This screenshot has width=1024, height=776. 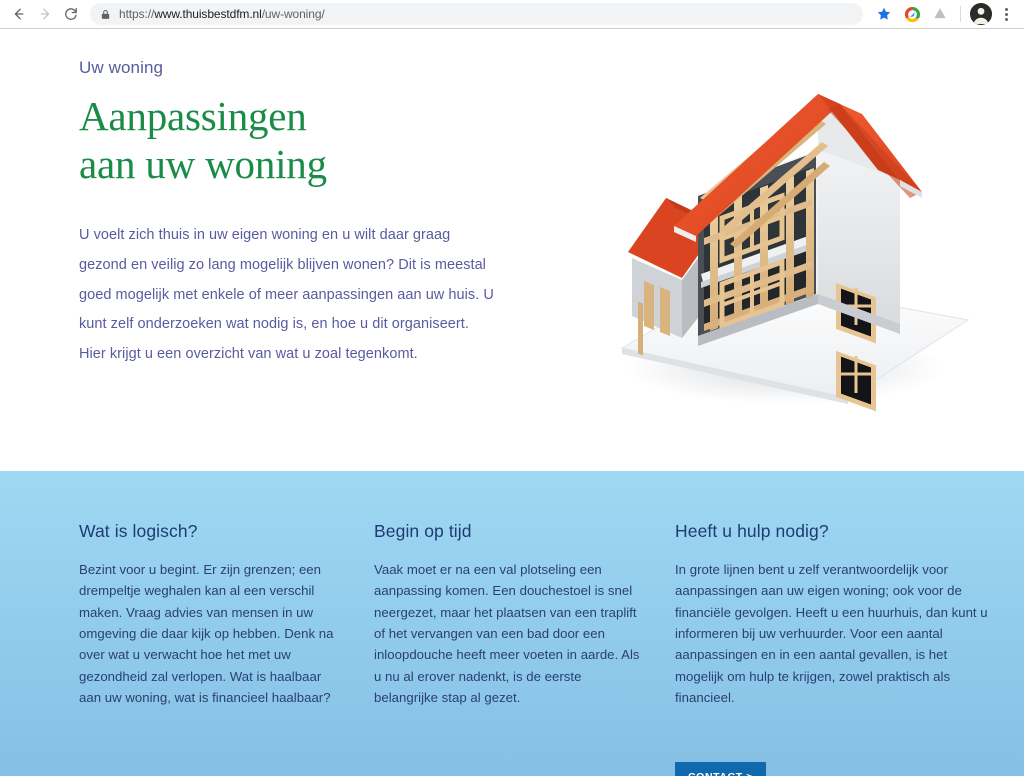 What do you see at coordinates (476, 14) in the screenshot?
I see `address-bar: https://www.thuisbestdfm.nl/uw-woning/` at bounding box center [476, 14].